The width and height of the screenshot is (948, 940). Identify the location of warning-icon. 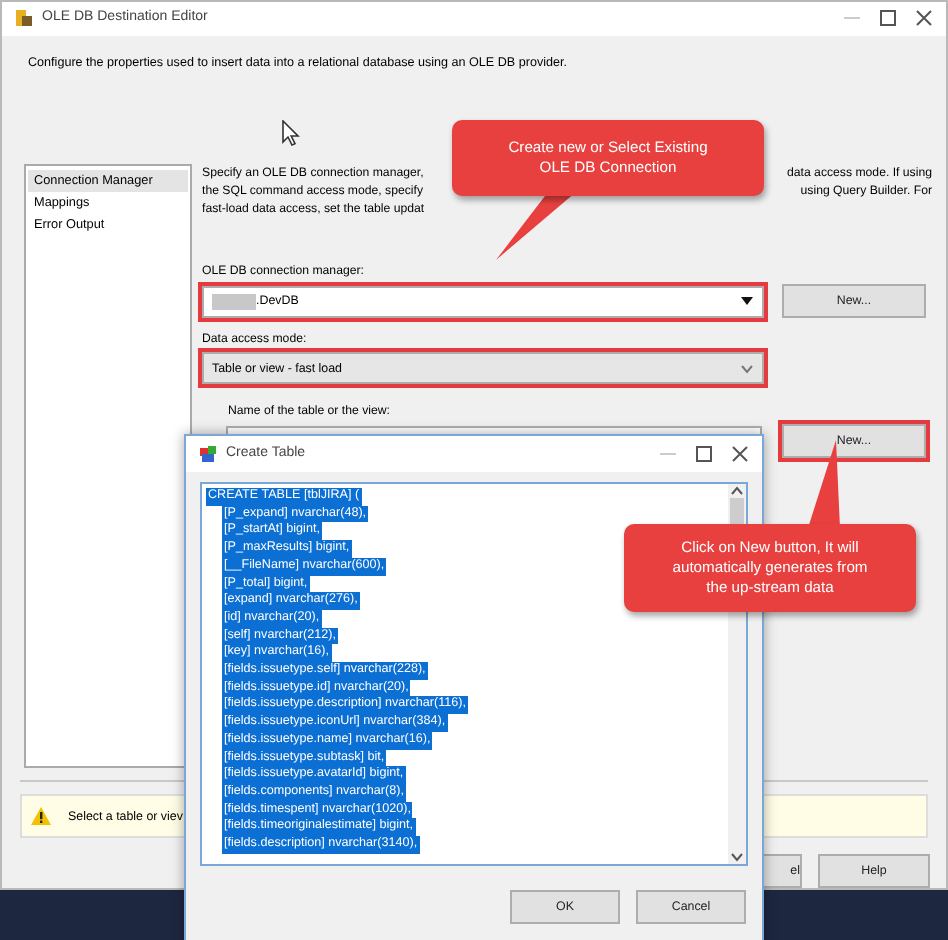
(41, 816).